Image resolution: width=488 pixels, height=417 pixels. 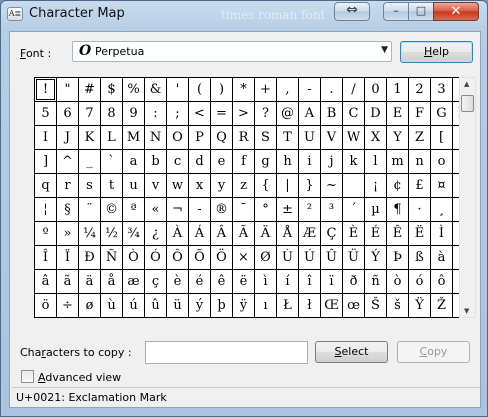 What do you see at coordinates (178, 114) in the screenshot?
I see `character-cell: ;` at bounding box center [178, 114].